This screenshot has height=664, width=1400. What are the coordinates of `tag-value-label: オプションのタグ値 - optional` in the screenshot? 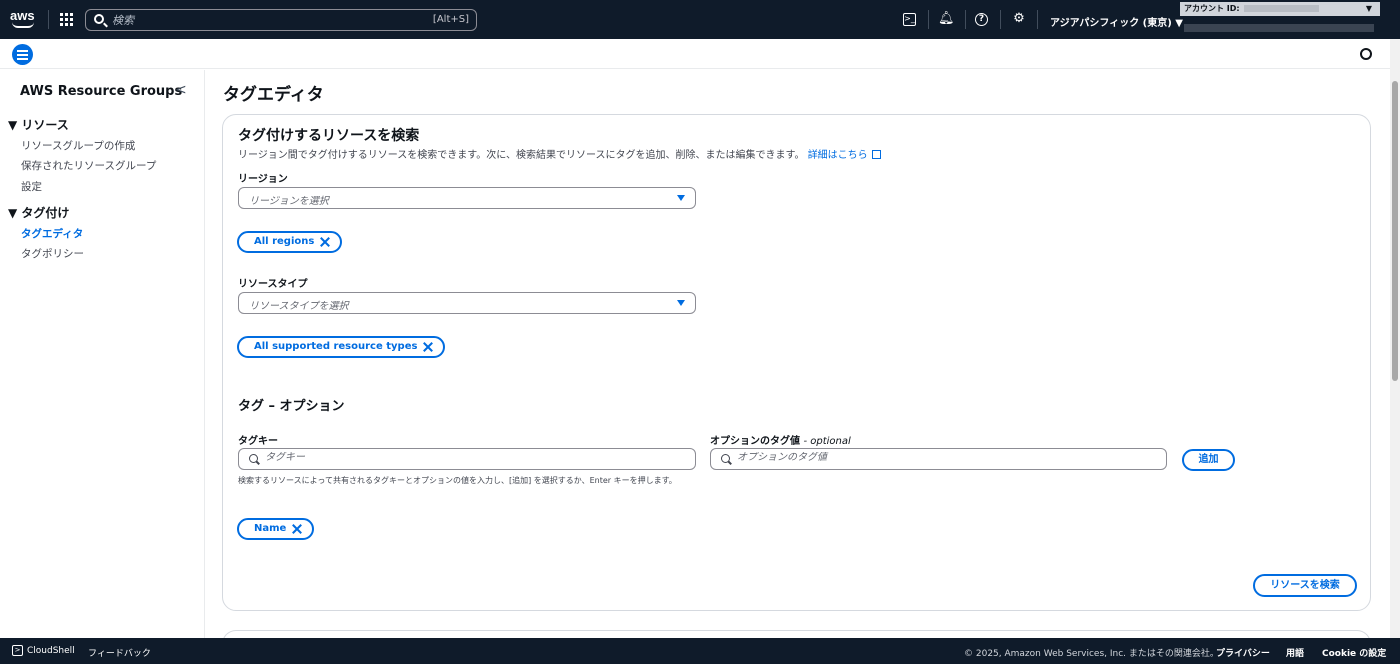 It's located at (780, 439).